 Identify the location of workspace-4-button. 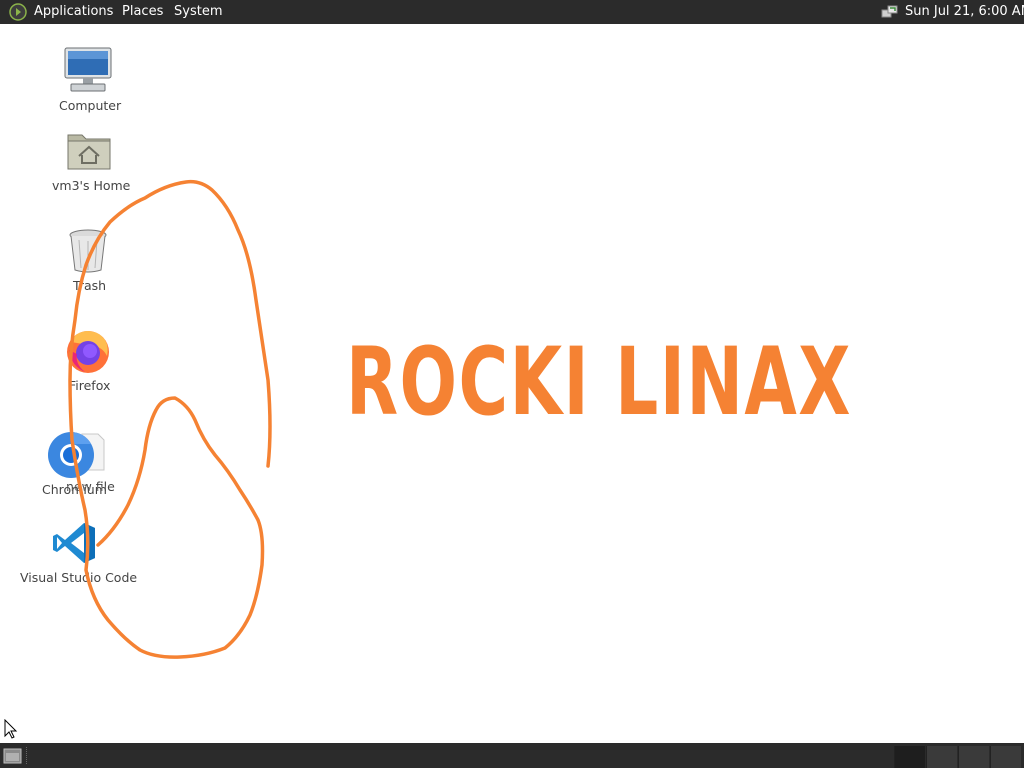
(1005, 757).